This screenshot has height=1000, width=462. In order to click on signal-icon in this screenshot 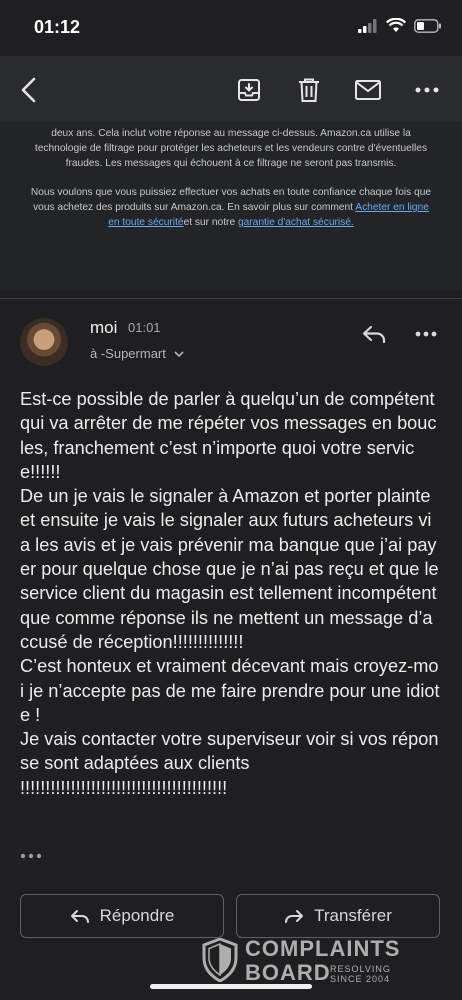, I will do `click(367, 25)`.